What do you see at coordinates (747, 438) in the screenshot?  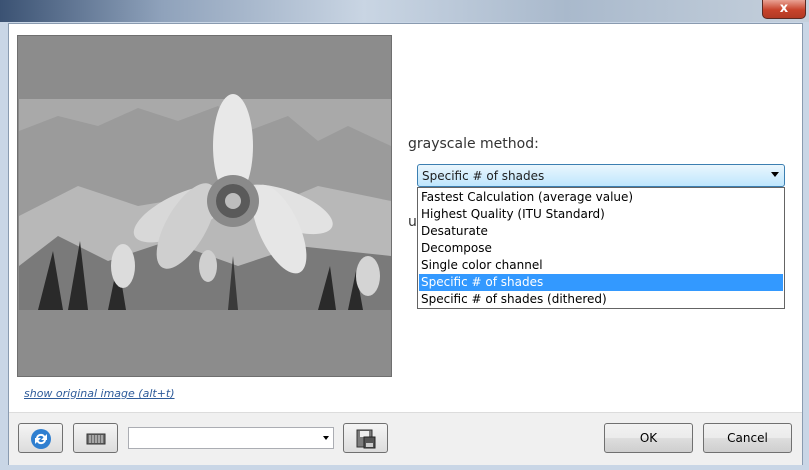 I see `cancel-button: Cancel` at bounding box center [747, 438].